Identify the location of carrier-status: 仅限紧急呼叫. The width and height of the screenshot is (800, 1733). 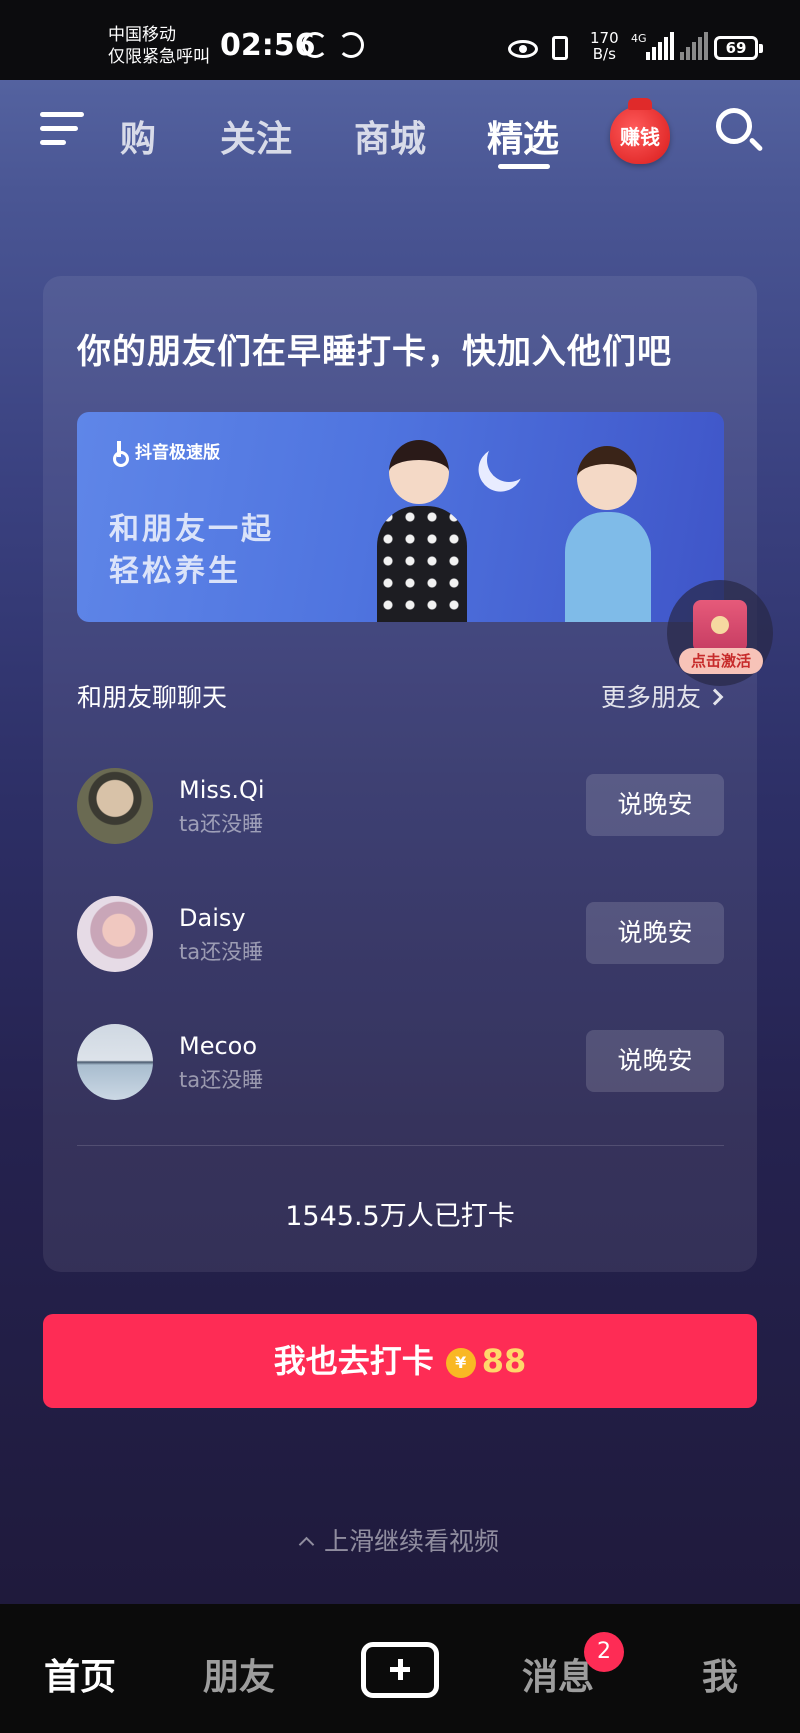
(159, 57).